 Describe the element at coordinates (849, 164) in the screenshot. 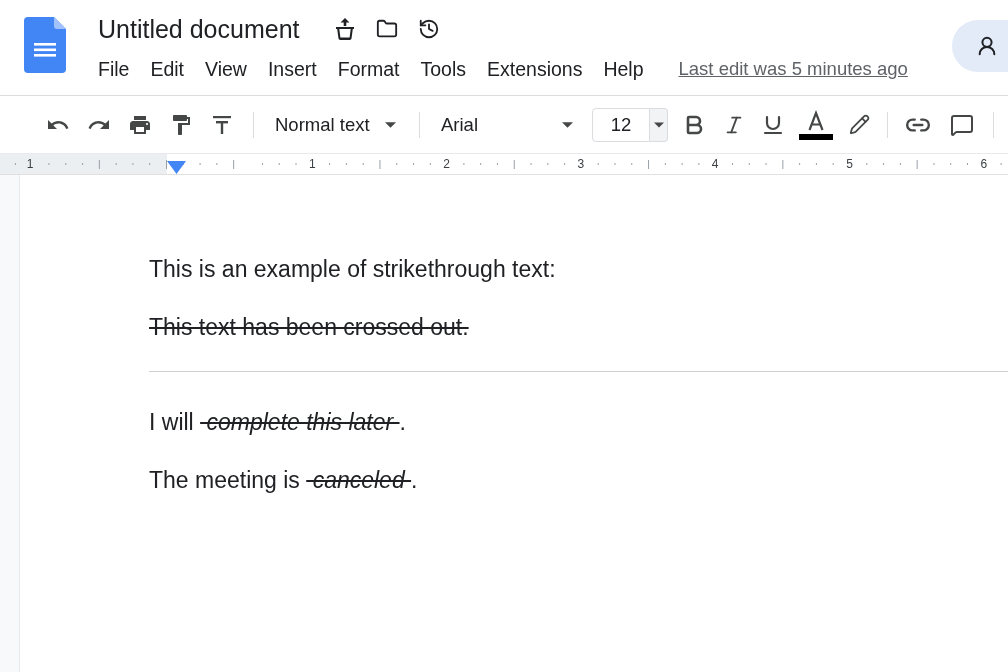

I see `ruler-number: 5` at that location.